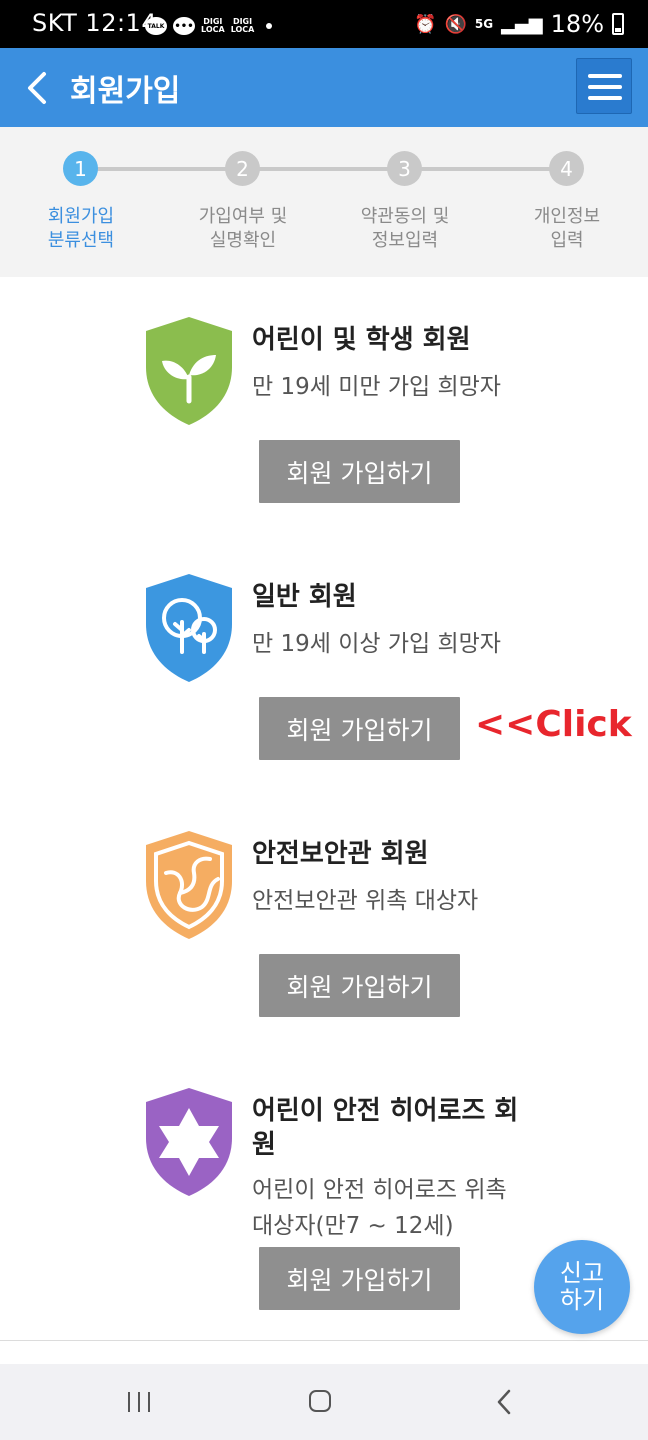 Image resolution: width=648 pixels, height=1440 pixels. What do you see at coordinates (242, 168) in the screenshot?
I see `step-2-circle: 2` at bounding box center [242, 168].